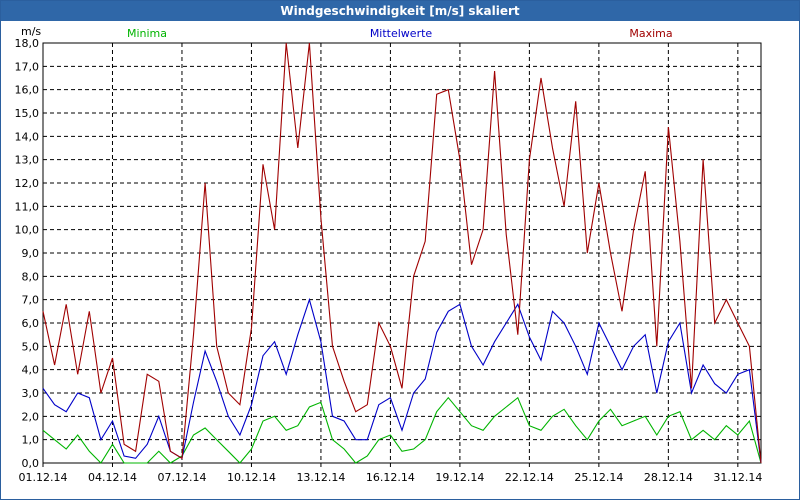  Describe the element at coordinates (650, 33) in the screenshot. I see `legend-maxima: Maxima` at that location.